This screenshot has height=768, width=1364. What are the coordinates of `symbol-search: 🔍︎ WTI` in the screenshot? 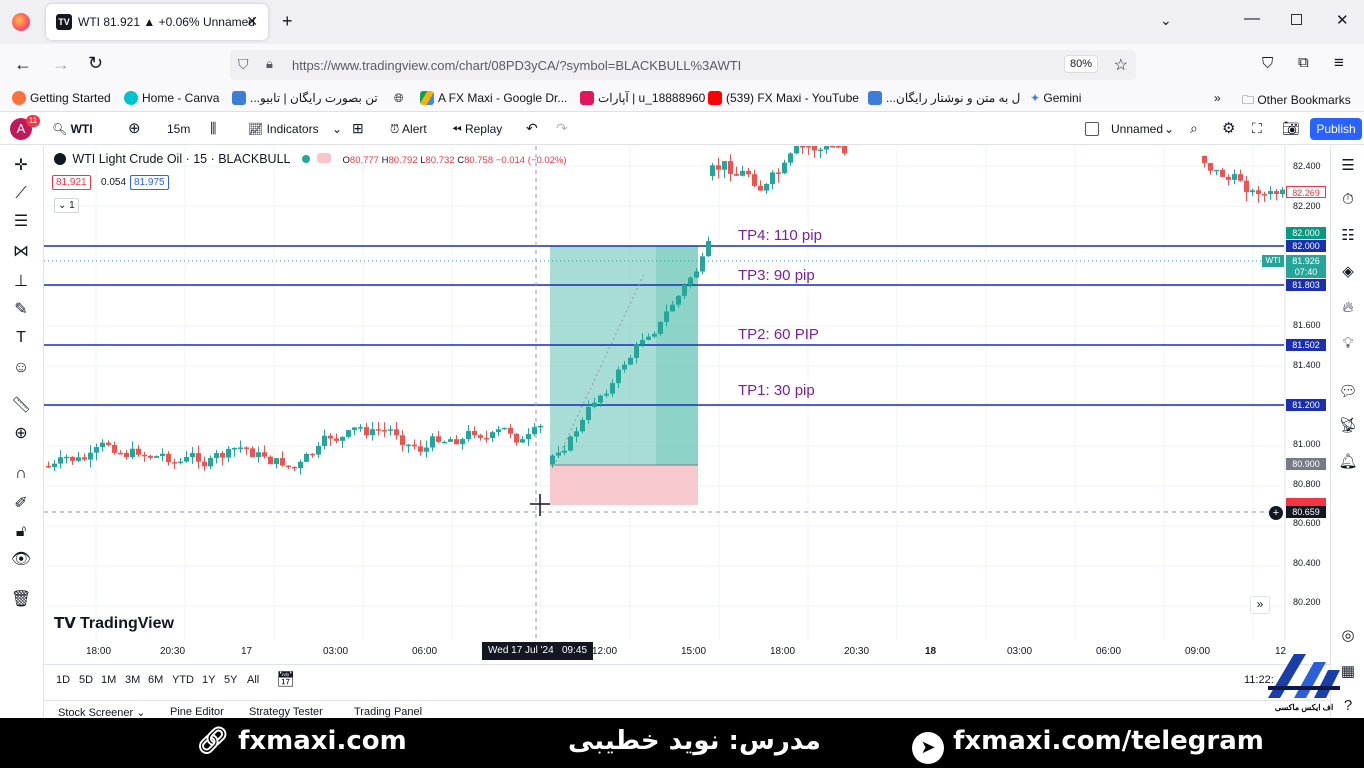 It's located at (72, 129).